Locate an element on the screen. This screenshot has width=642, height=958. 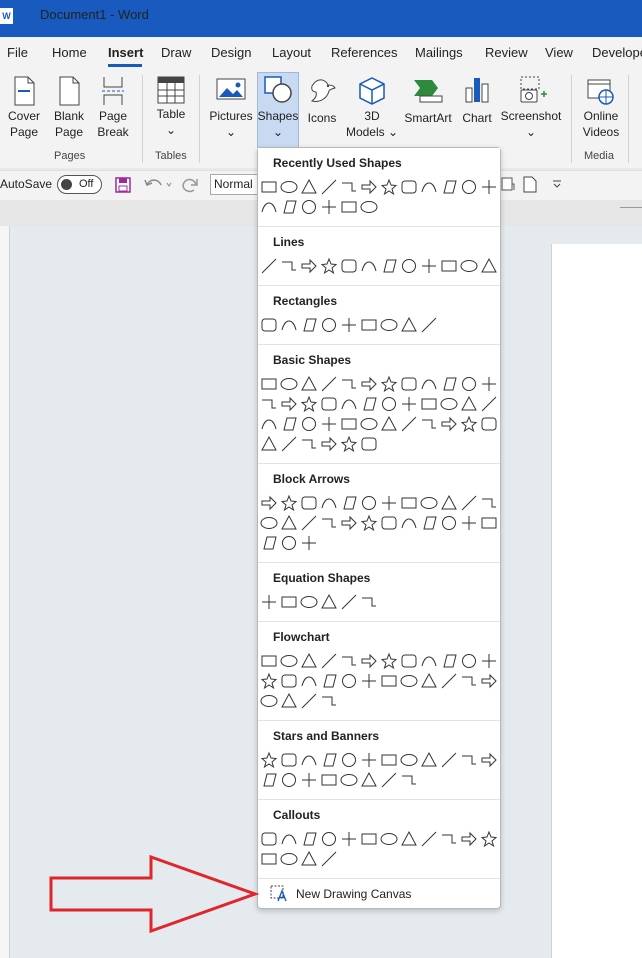
undo-icon is located at coordinates (158, 184).